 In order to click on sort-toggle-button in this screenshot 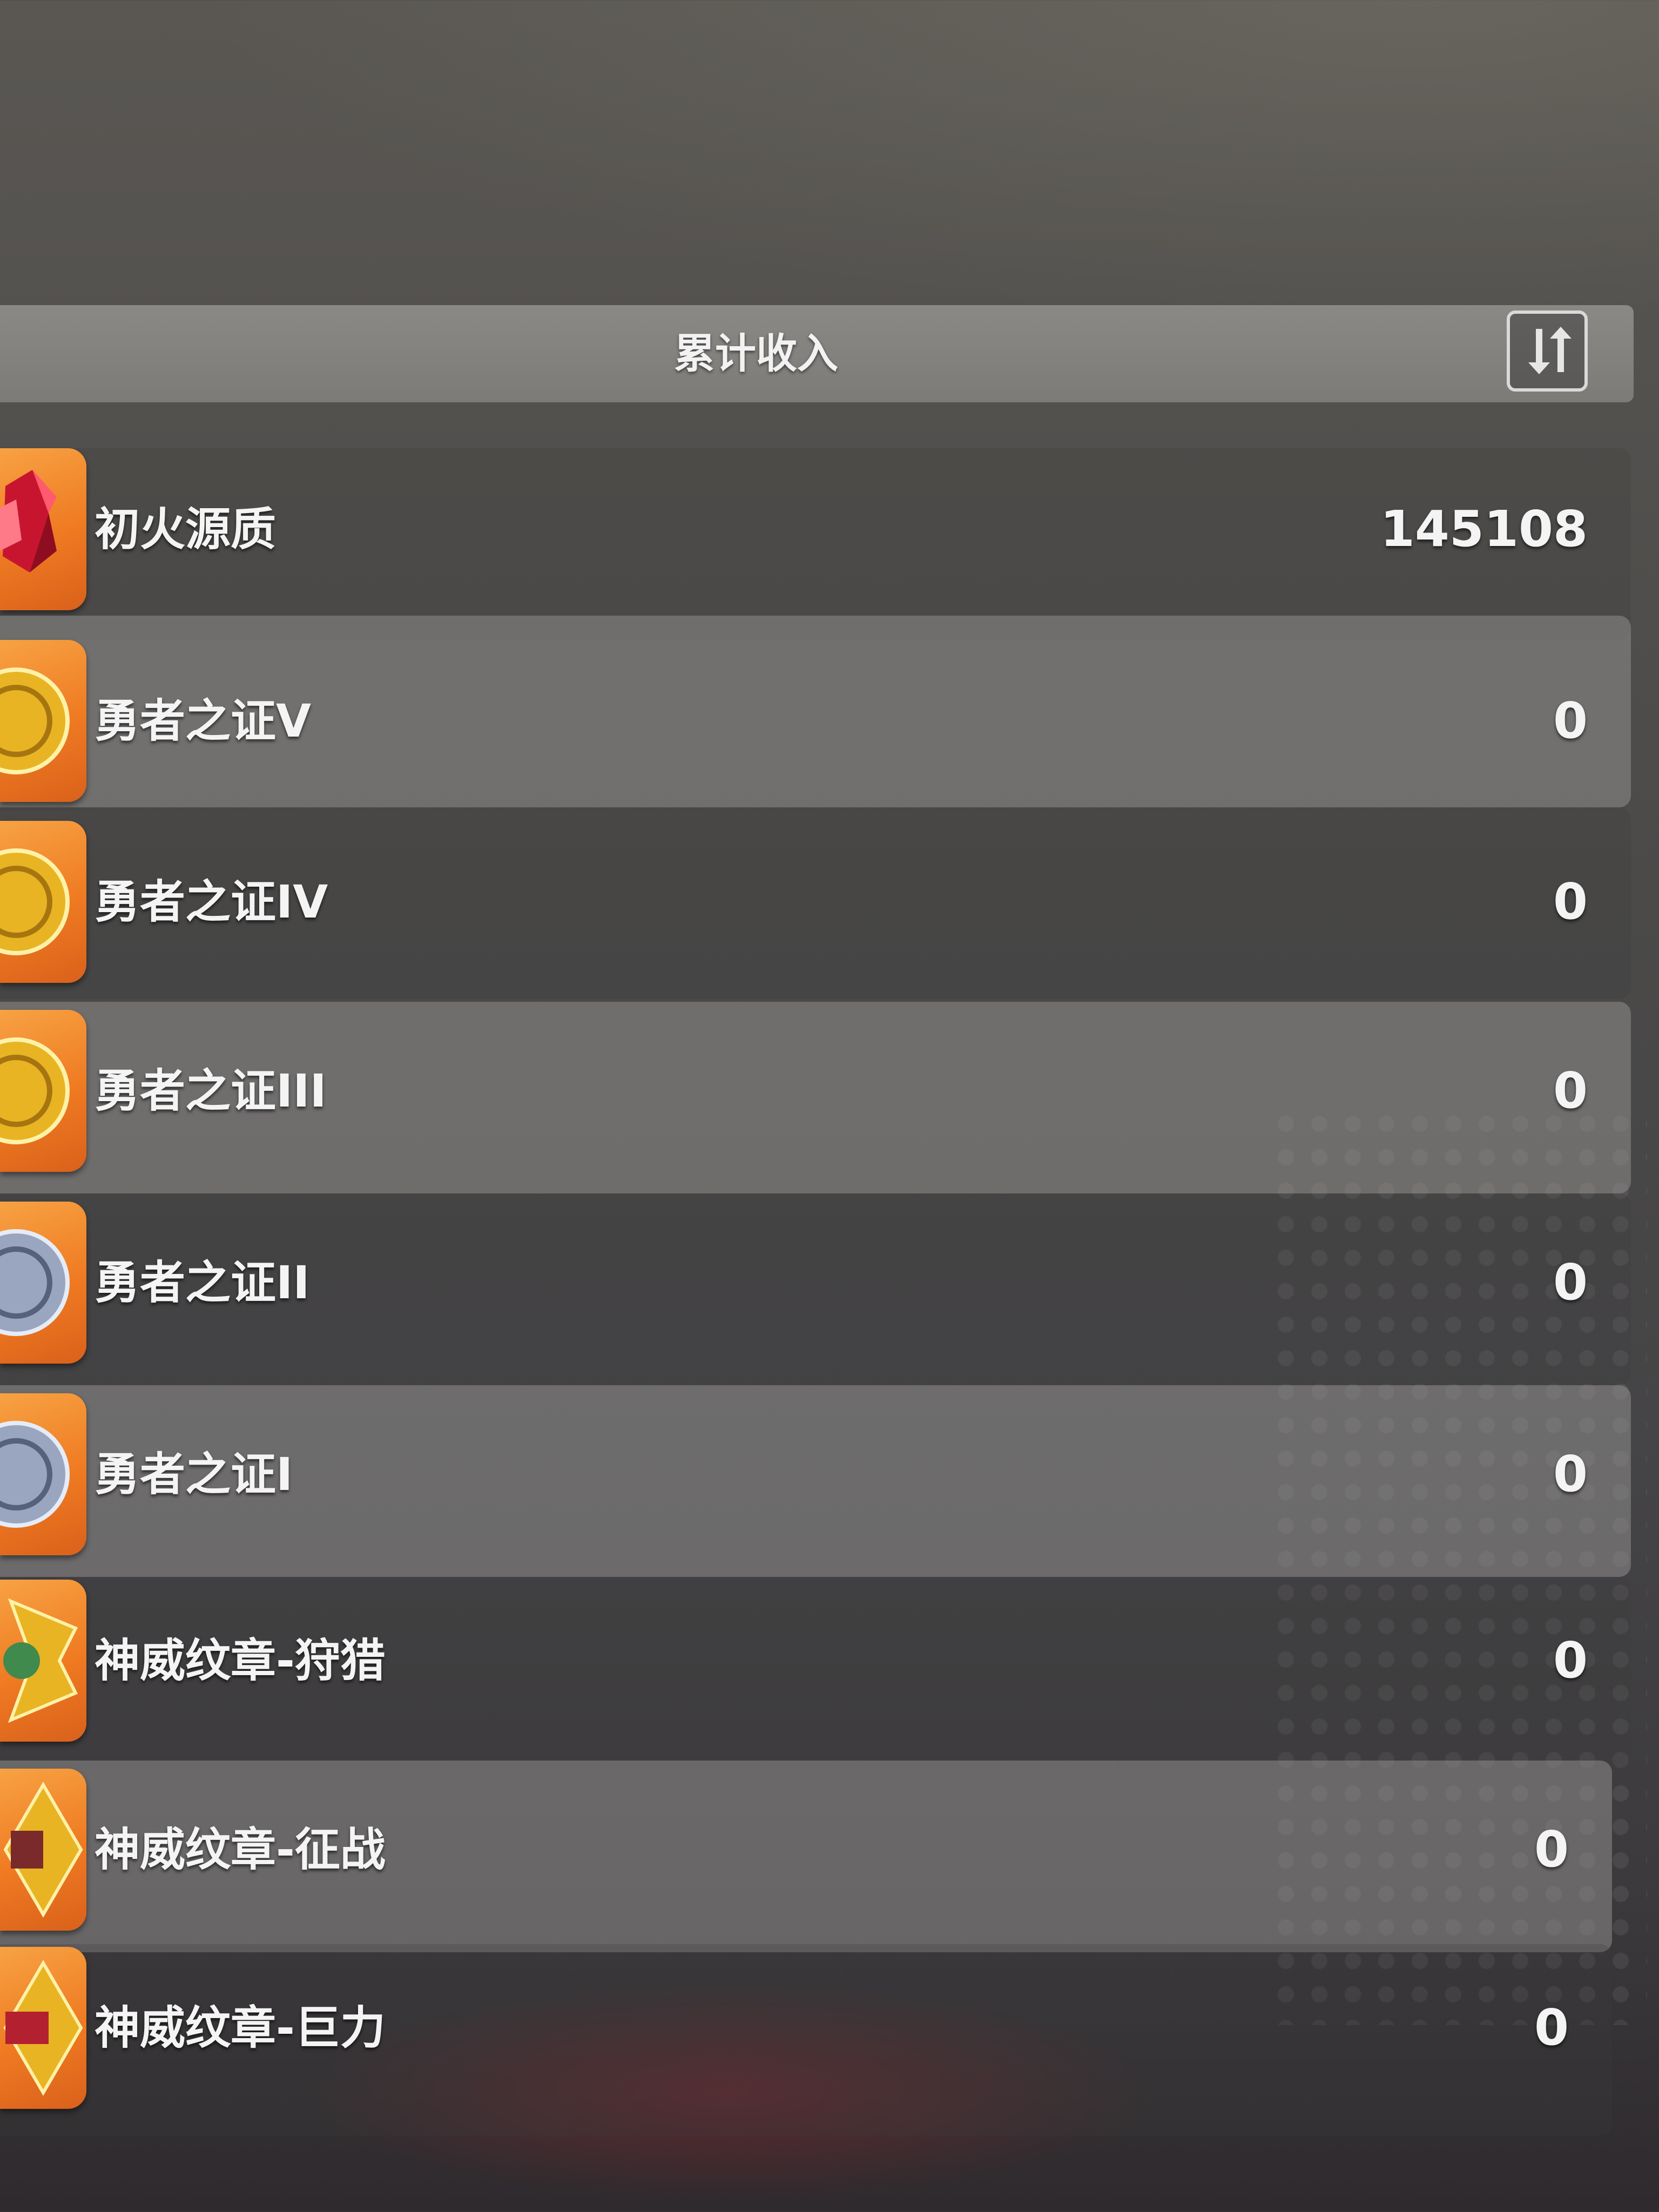, I will do `click(1547, 351)`.